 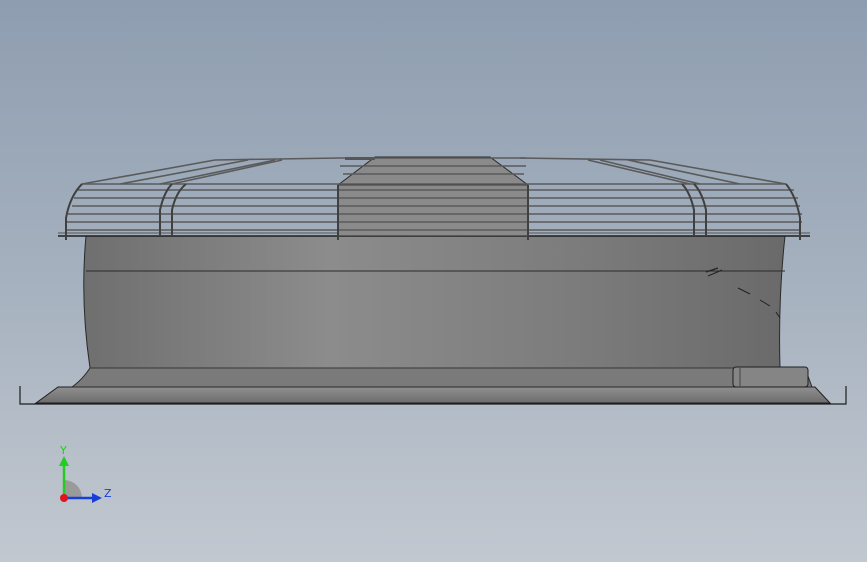 What do you see at coordinates (64, 498) in the screenshot?
I see `x-axis-dot` at bounding box center [64, 498].